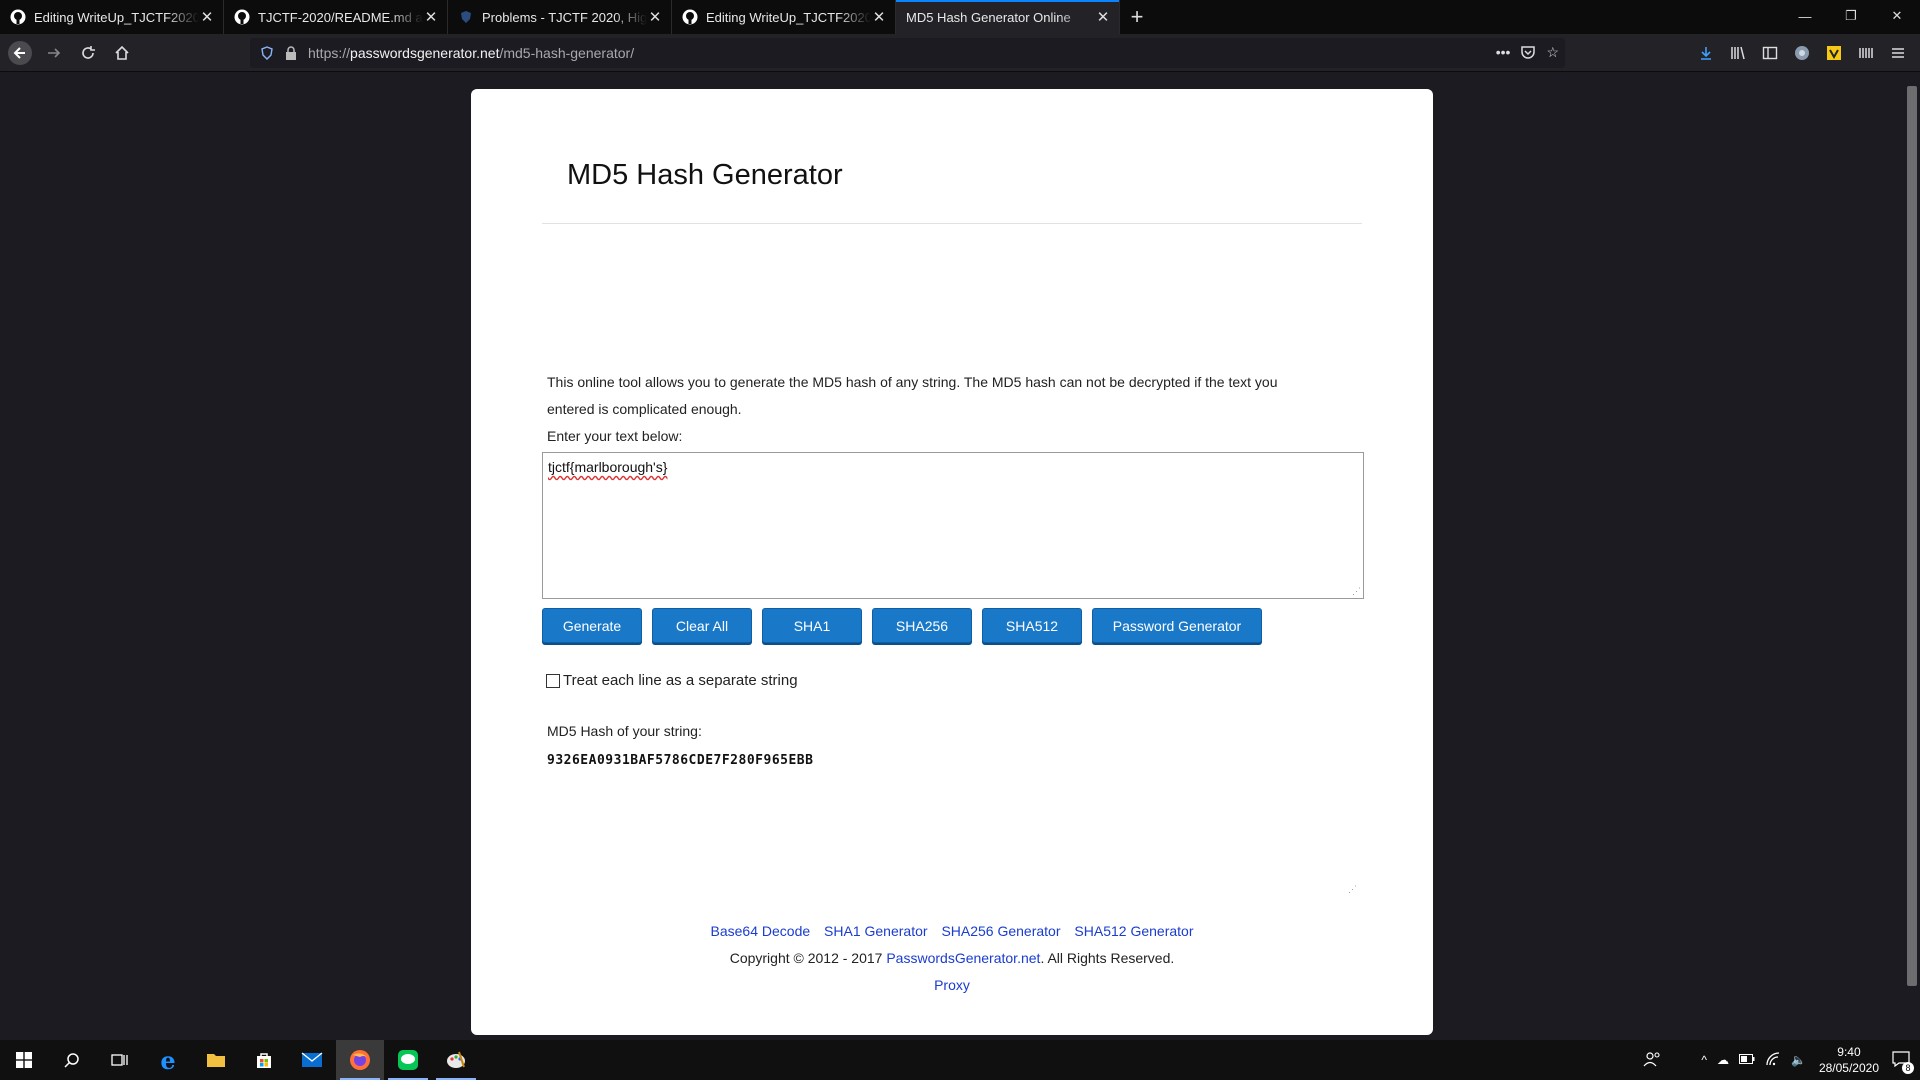 The height and width of the screenshot is (1080, 1920). I want to click on wifi-icon, so click(1773, 1060).